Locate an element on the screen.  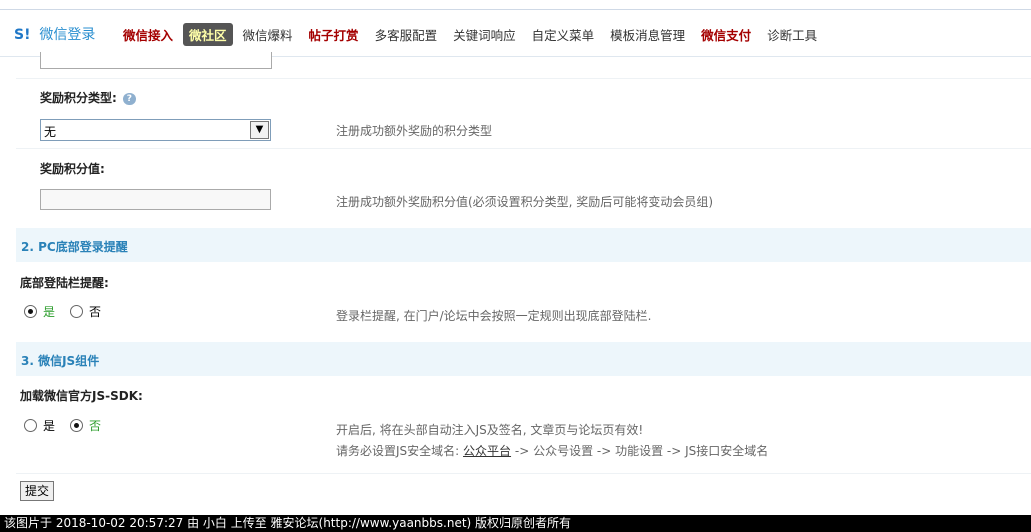
nav-item-7: 模板消息管理 is located at coordinates (647, 34).